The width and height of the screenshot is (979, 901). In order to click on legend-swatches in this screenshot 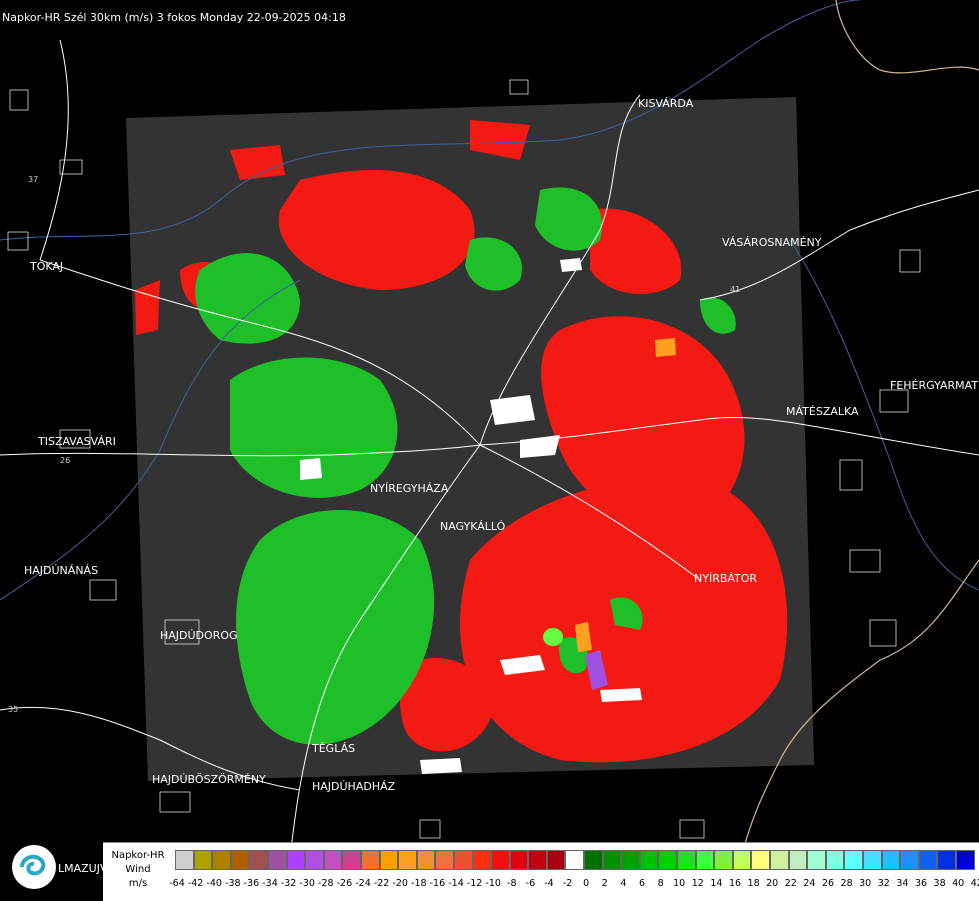, I will do `click(575, 860)`.